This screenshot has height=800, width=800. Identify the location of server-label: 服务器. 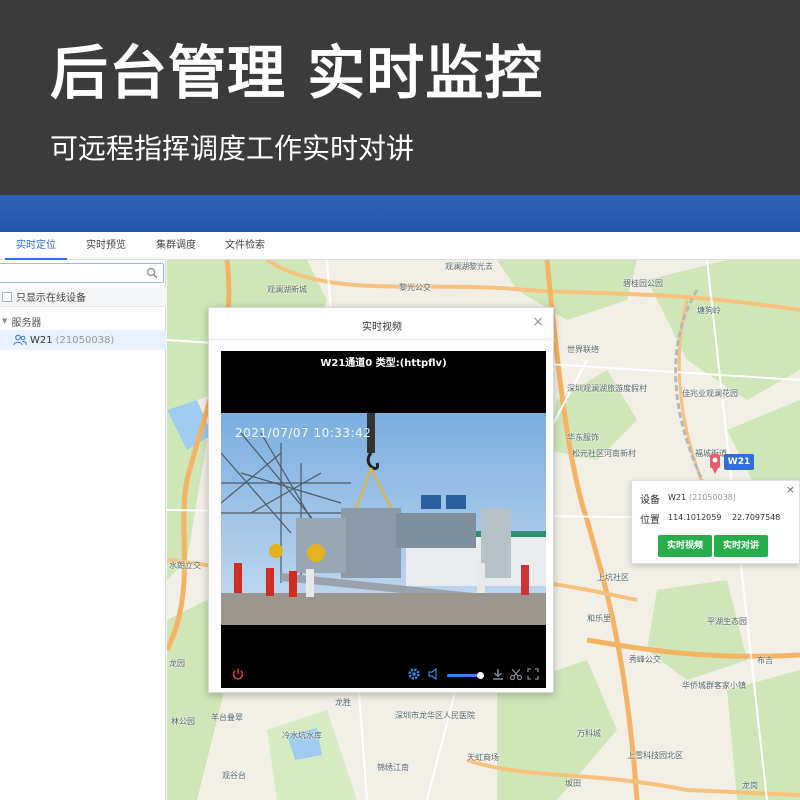
(26, 323).